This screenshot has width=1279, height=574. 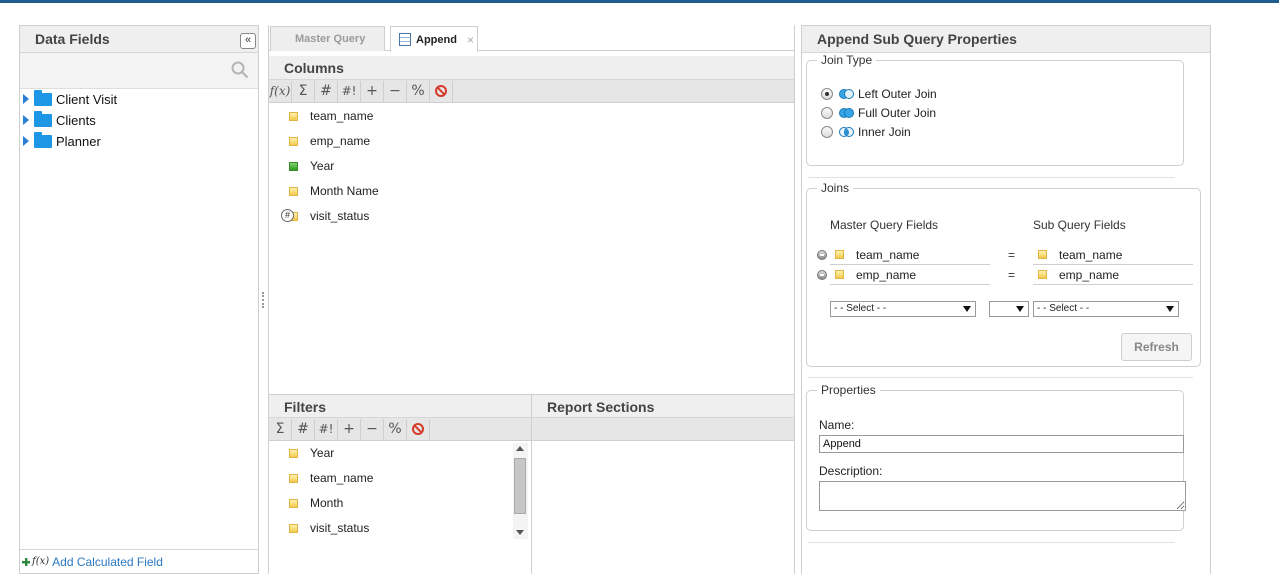 What do you see at coordinates (405, 39) in the screenshot?
I see `table-icon` at bounding box center [405, 39].